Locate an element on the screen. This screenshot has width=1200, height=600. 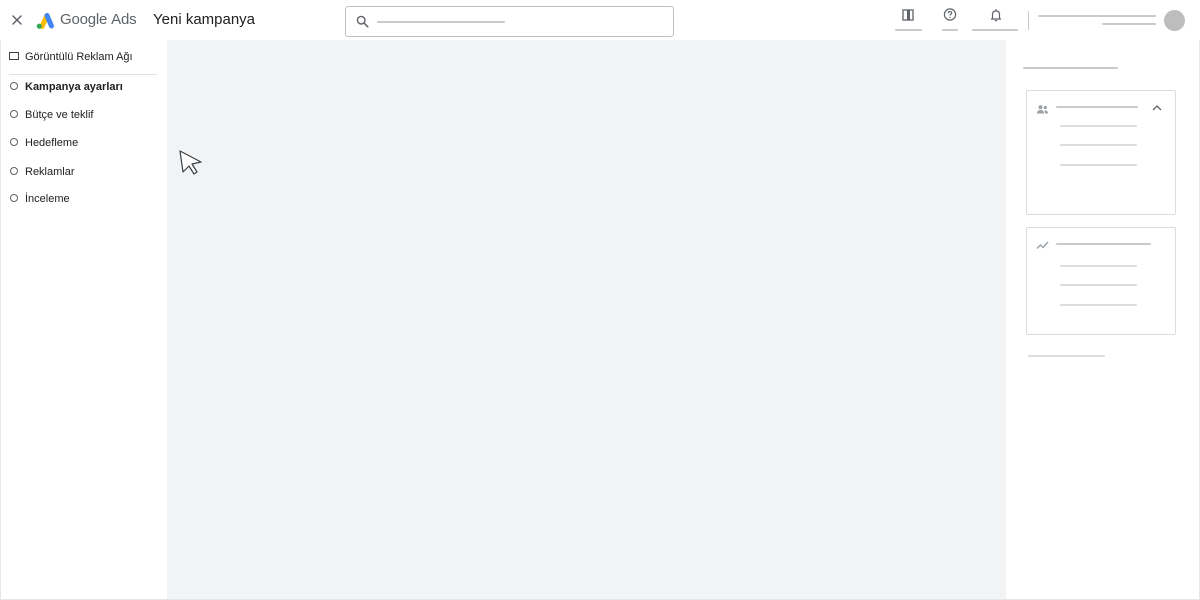
step-review: İnceleme is located at coordinates (40, 199).